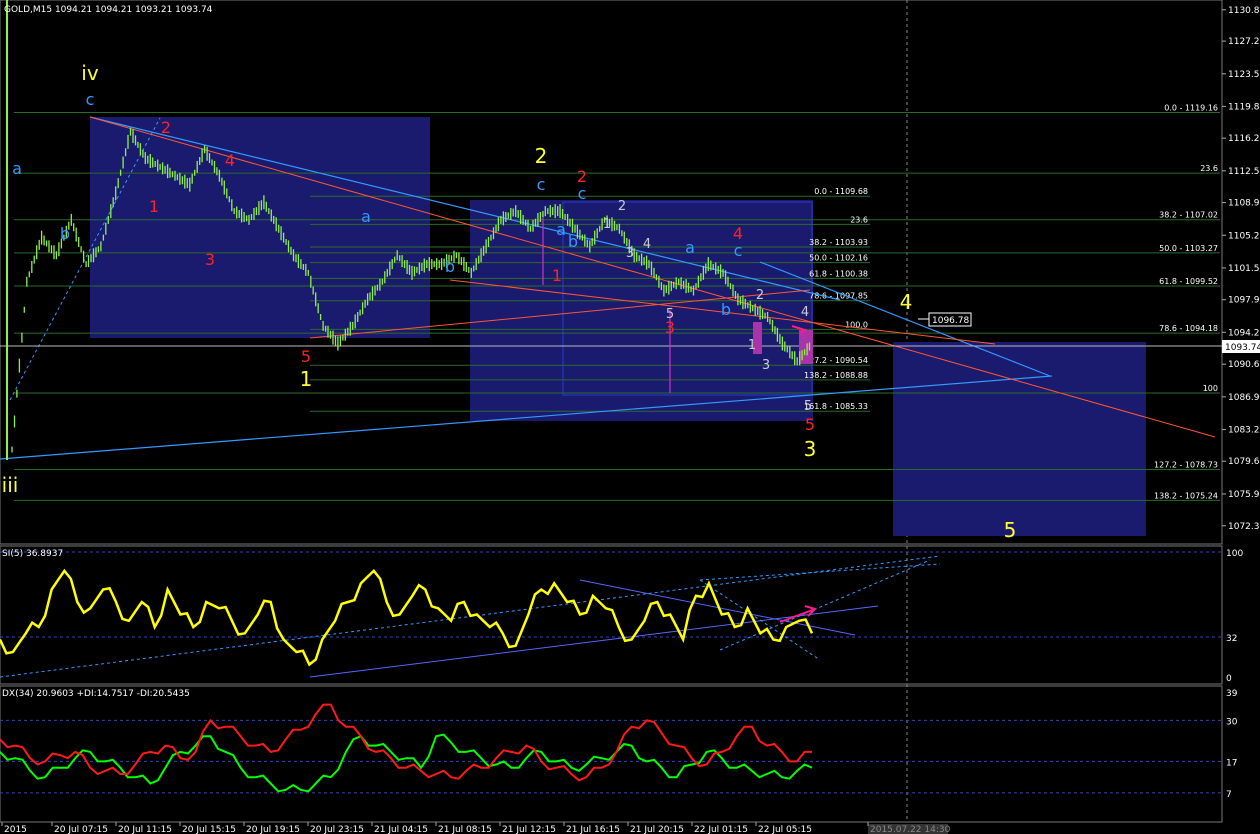 The height and width of the screenshot is (834, 1260). I want to click on adx-y-tick-label: 39, so click(1232, 694).